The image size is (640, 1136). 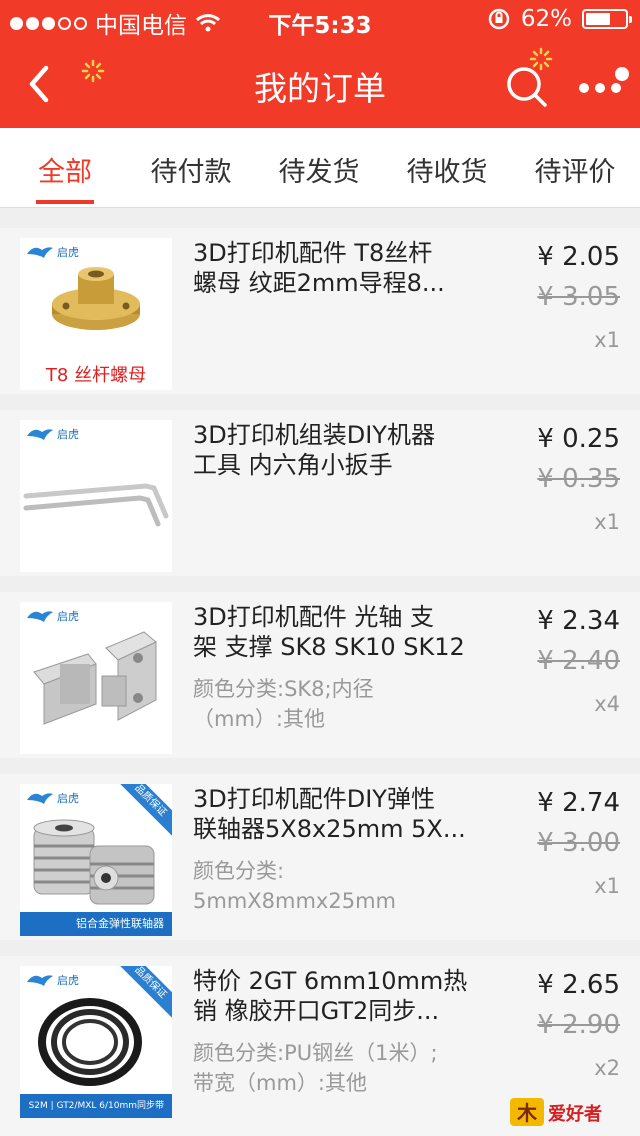 I want to click on hex-wrench-image, so click(x=96, y=505).